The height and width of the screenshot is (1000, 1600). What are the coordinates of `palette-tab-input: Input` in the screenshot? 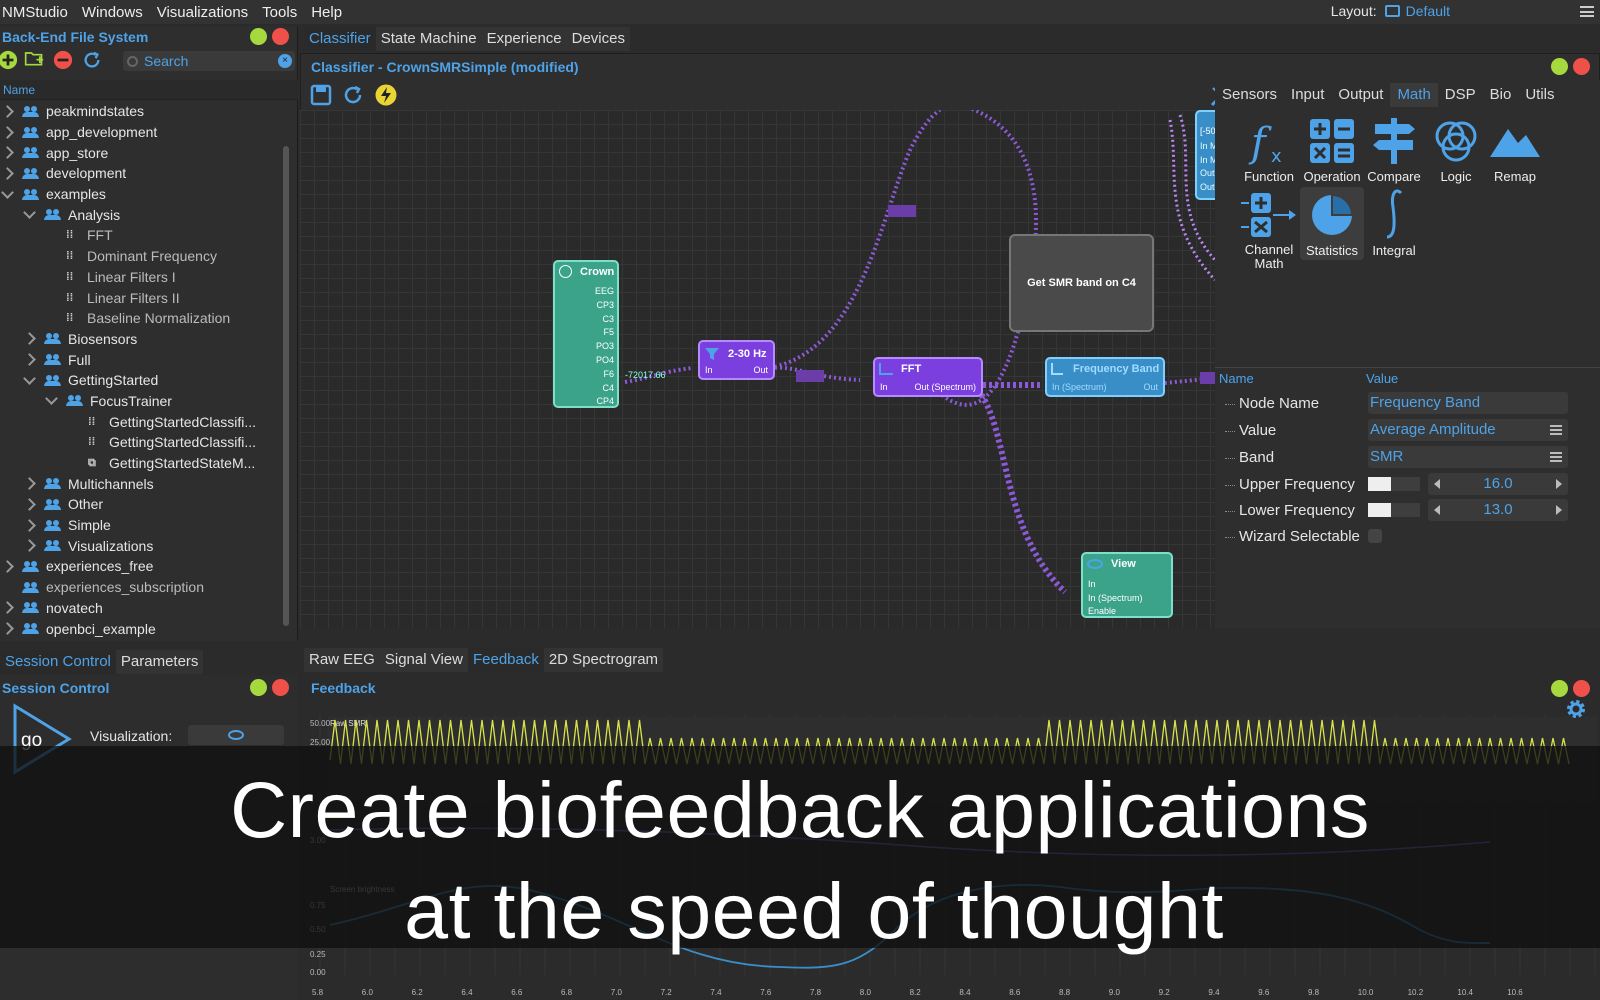 It's located at (1307, 95).